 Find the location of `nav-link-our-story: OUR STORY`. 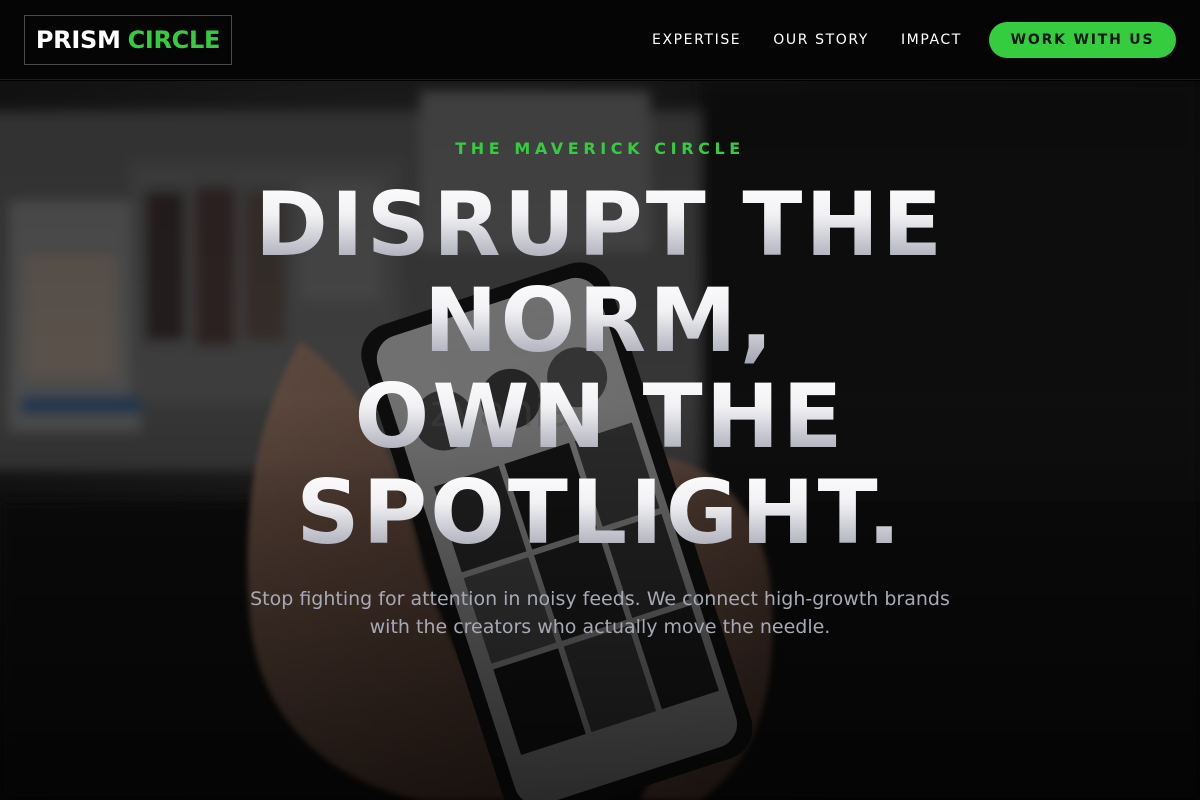

nav-link-our-story: OUR STORY is located at coordinates (821, 40).